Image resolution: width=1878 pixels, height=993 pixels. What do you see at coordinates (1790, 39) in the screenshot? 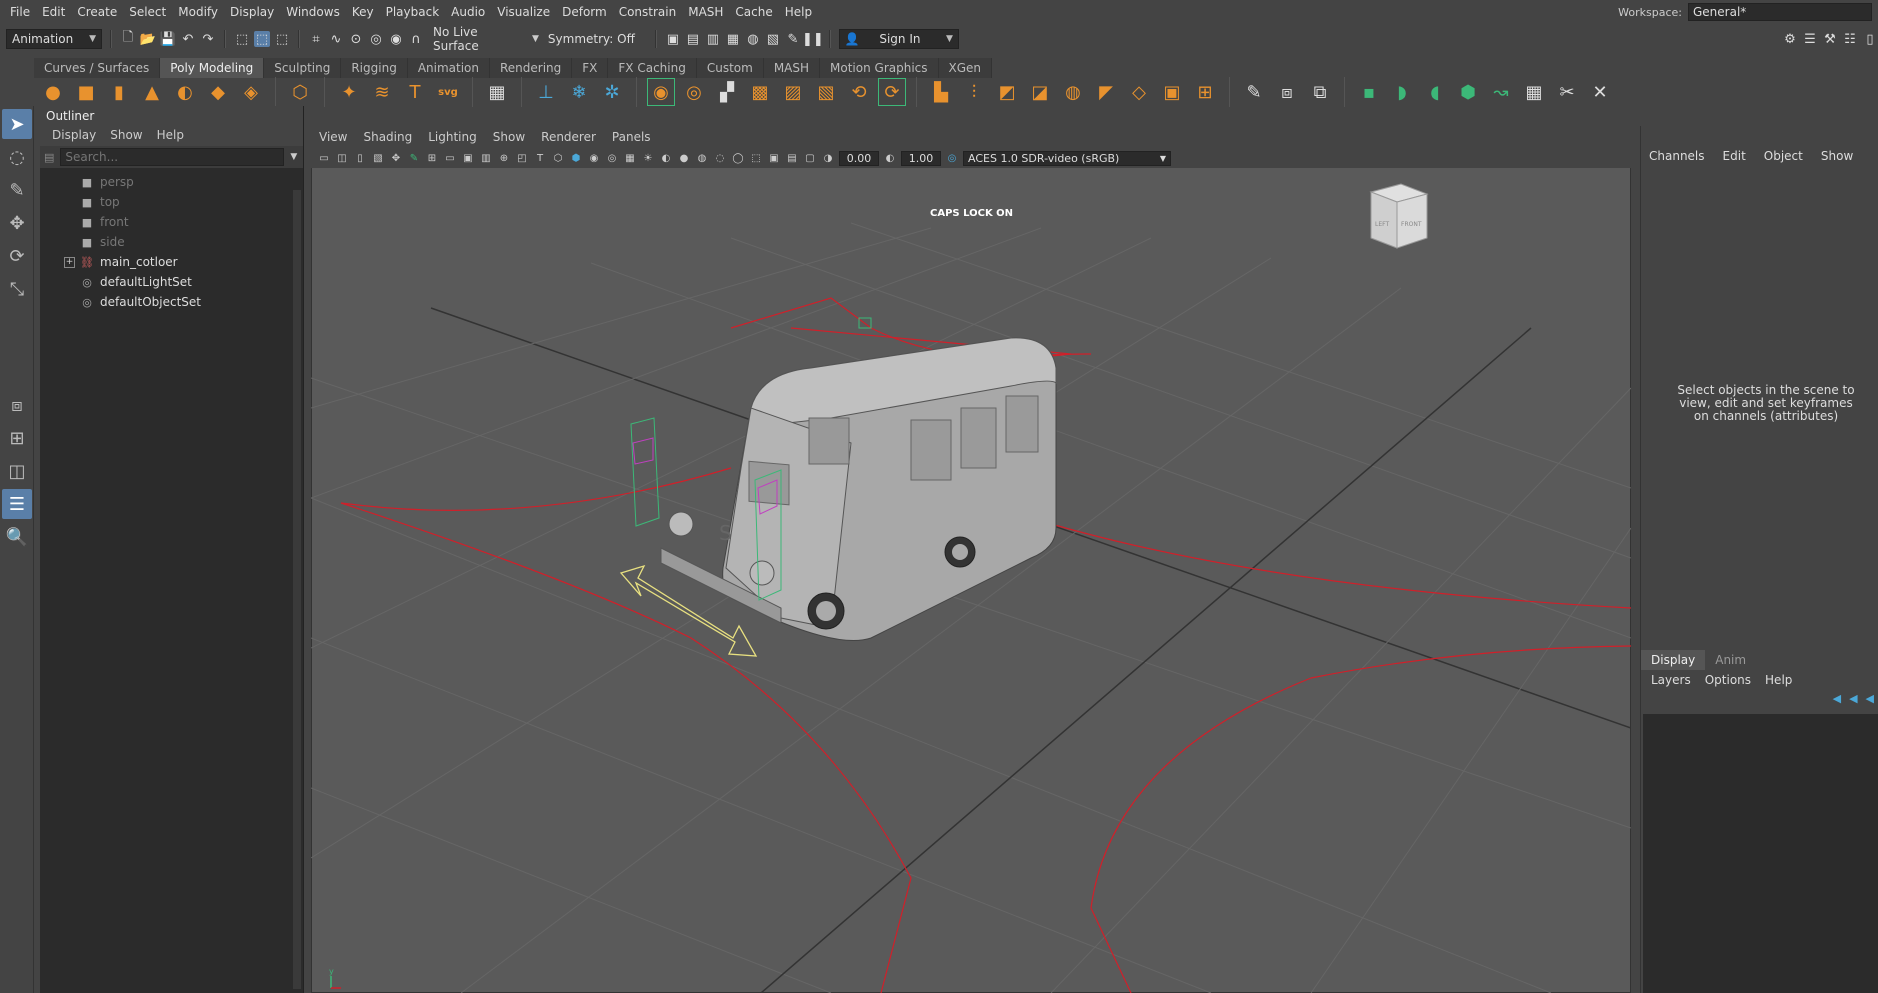
I see `modeling-toolkit-icon: ⚙` at bounding box center [1790, 39].